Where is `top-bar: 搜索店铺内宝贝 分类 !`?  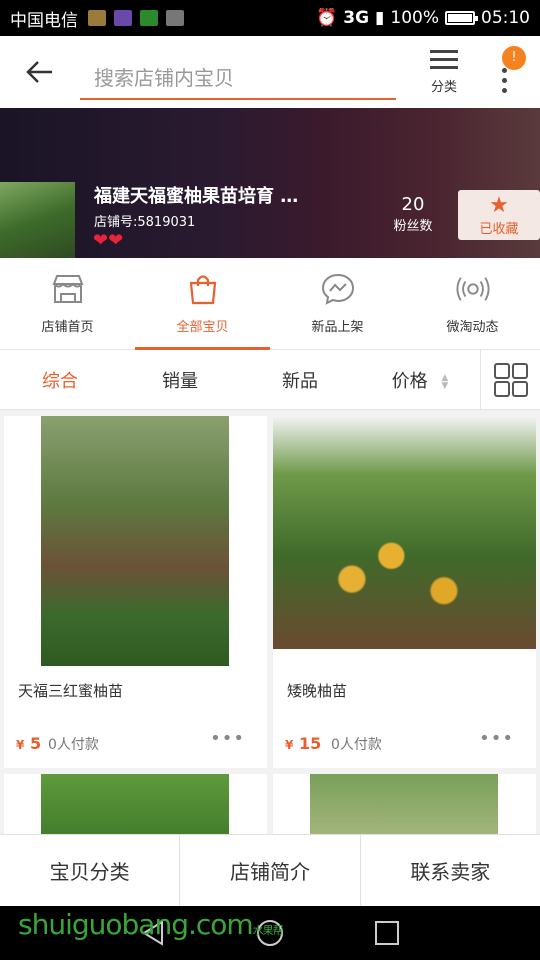
top-bar: 搜索店铺内宝贝 分类 ! is located at coordinates (270, 72).